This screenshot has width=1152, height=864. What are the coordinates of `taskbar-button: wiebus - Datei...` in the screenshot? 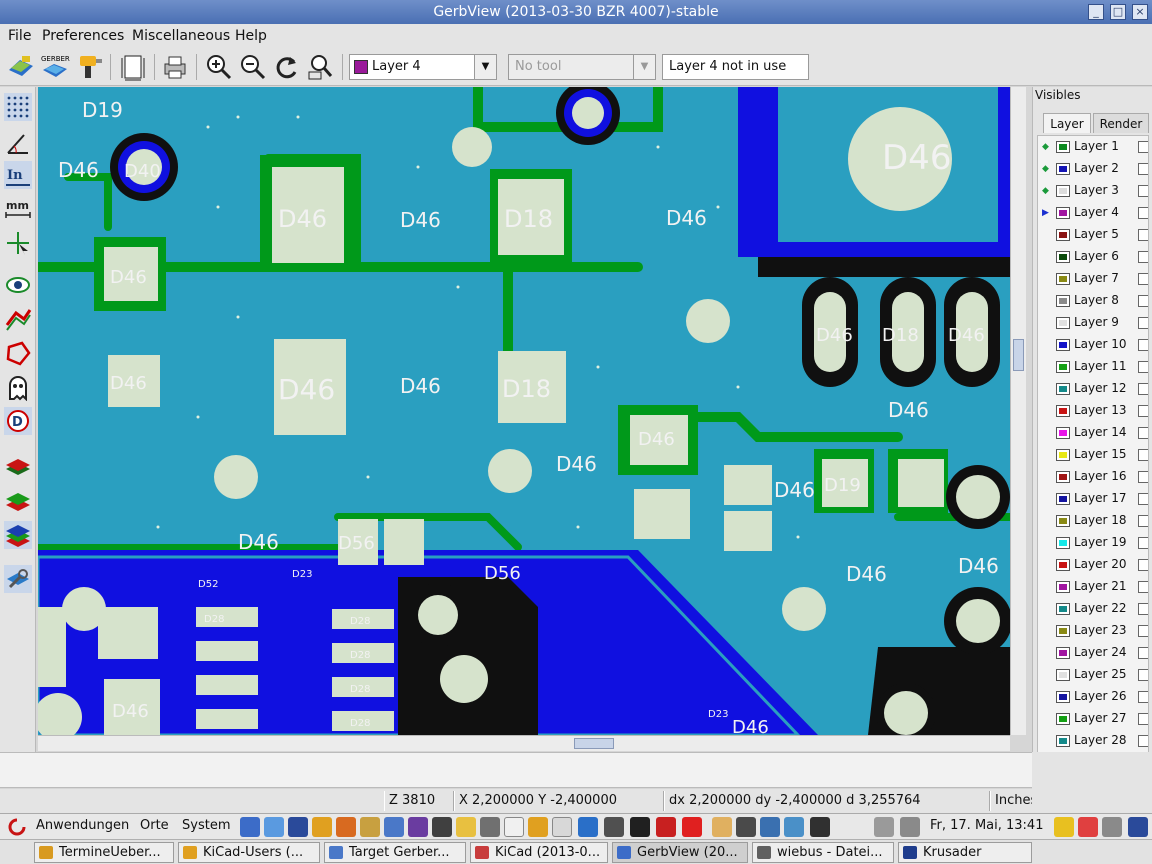 It's located at (823, 852).